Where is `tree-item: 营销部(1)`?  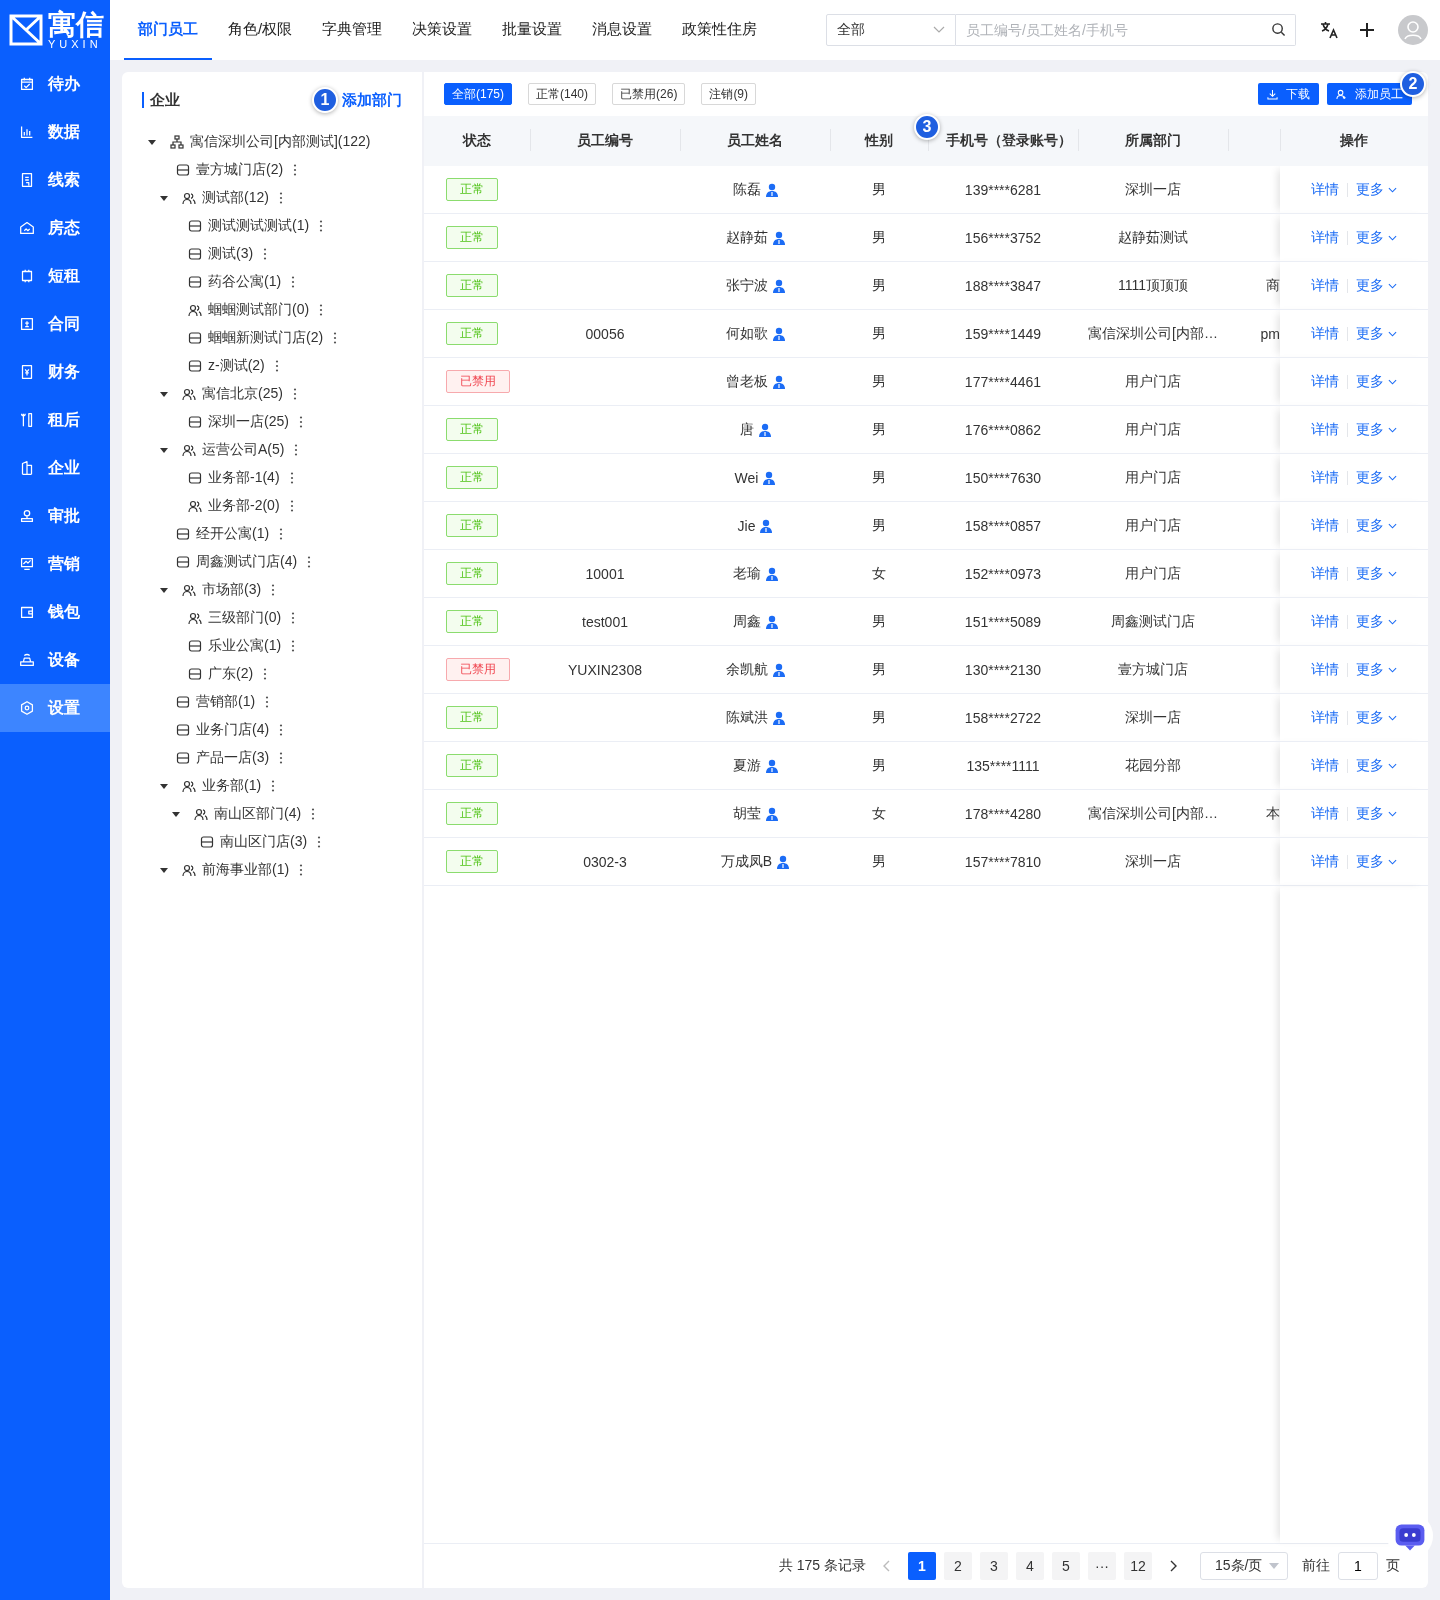 tree-item: 营销部(1) is located at coordinates (226, 702).